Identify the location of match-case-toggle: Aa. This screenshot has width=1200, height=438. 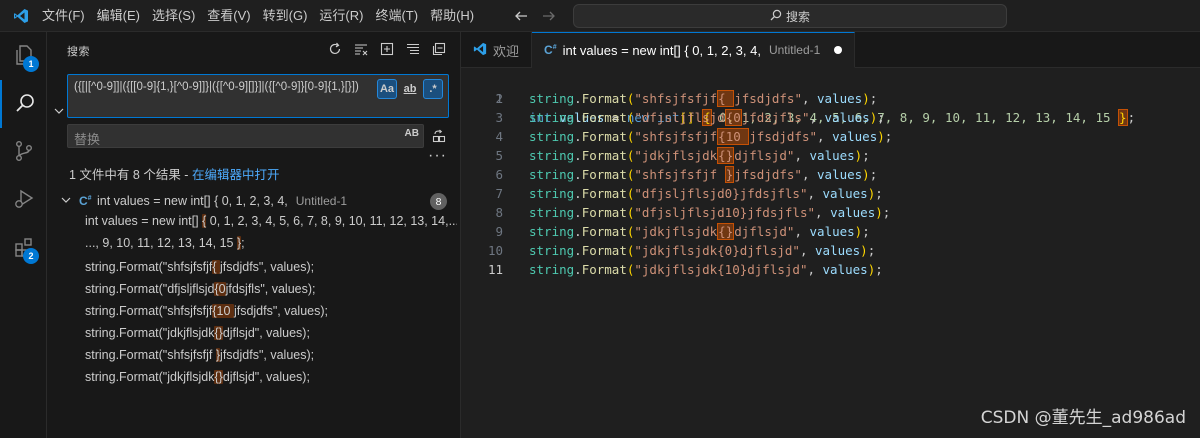
(387, 89).